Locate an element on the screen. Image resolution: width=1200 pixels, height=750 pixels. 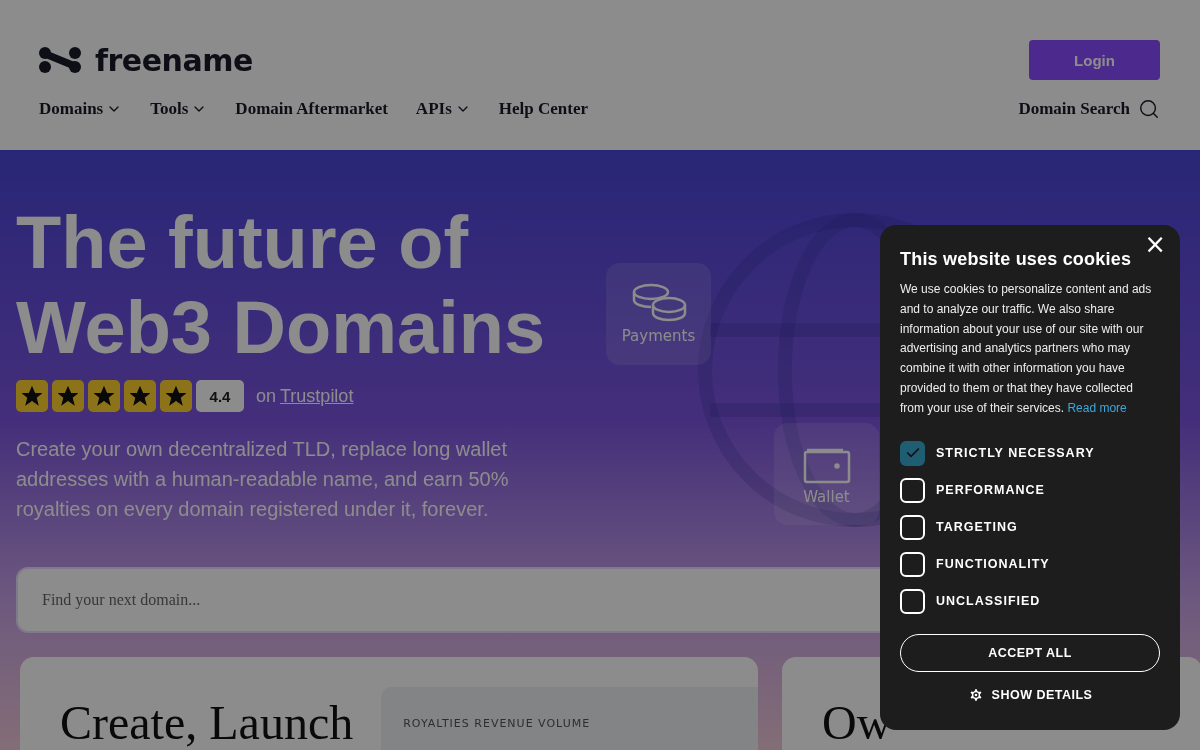
nav-link: APIs is located at coordinates (443, 109).